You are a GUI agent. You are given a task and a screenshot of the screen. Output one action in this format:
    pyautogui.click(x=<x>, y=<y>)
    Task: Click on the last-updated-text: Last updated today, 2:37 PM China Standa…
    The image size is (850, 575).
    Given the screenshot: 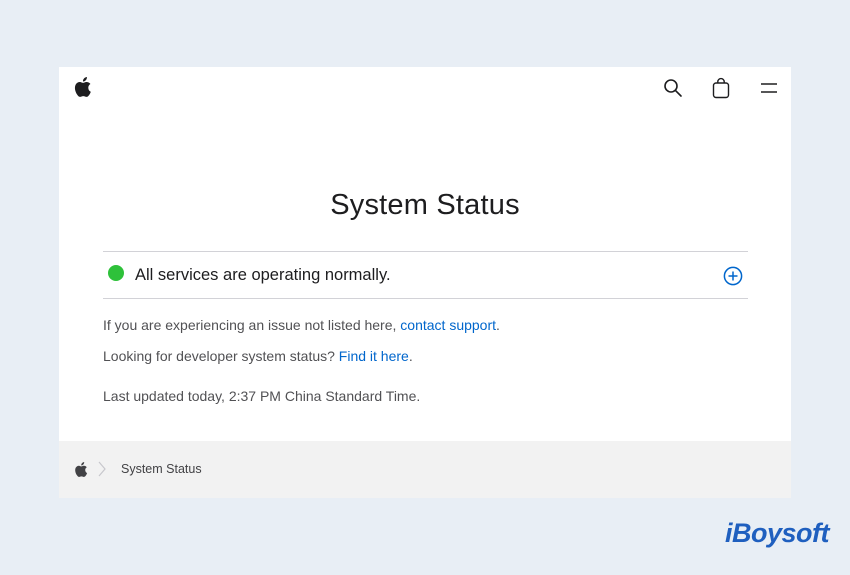 What is the action you would take?
    pyautogui.click(x=262, y=396)
    